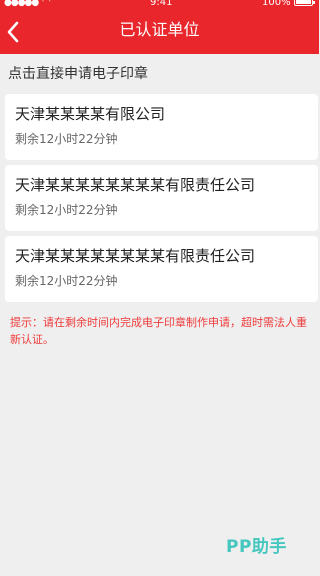  Describe the element at coordinates (276, 4) in the screenshot. I see `battery-percentage: 100%` at that location.